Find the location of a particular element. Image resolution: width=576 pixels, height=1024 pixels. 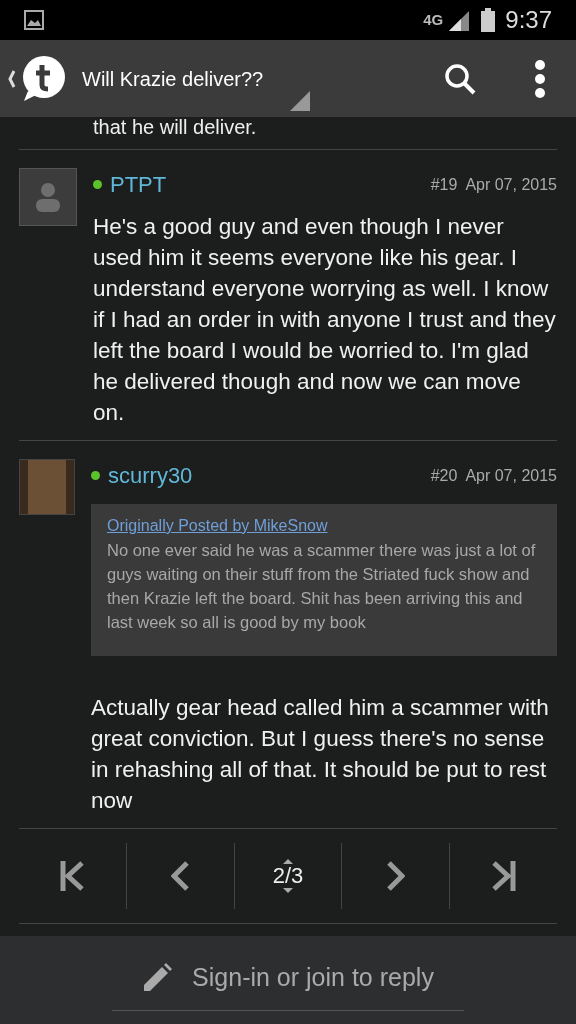

dropdown-corner-icon is located at coordinates (300, 100).